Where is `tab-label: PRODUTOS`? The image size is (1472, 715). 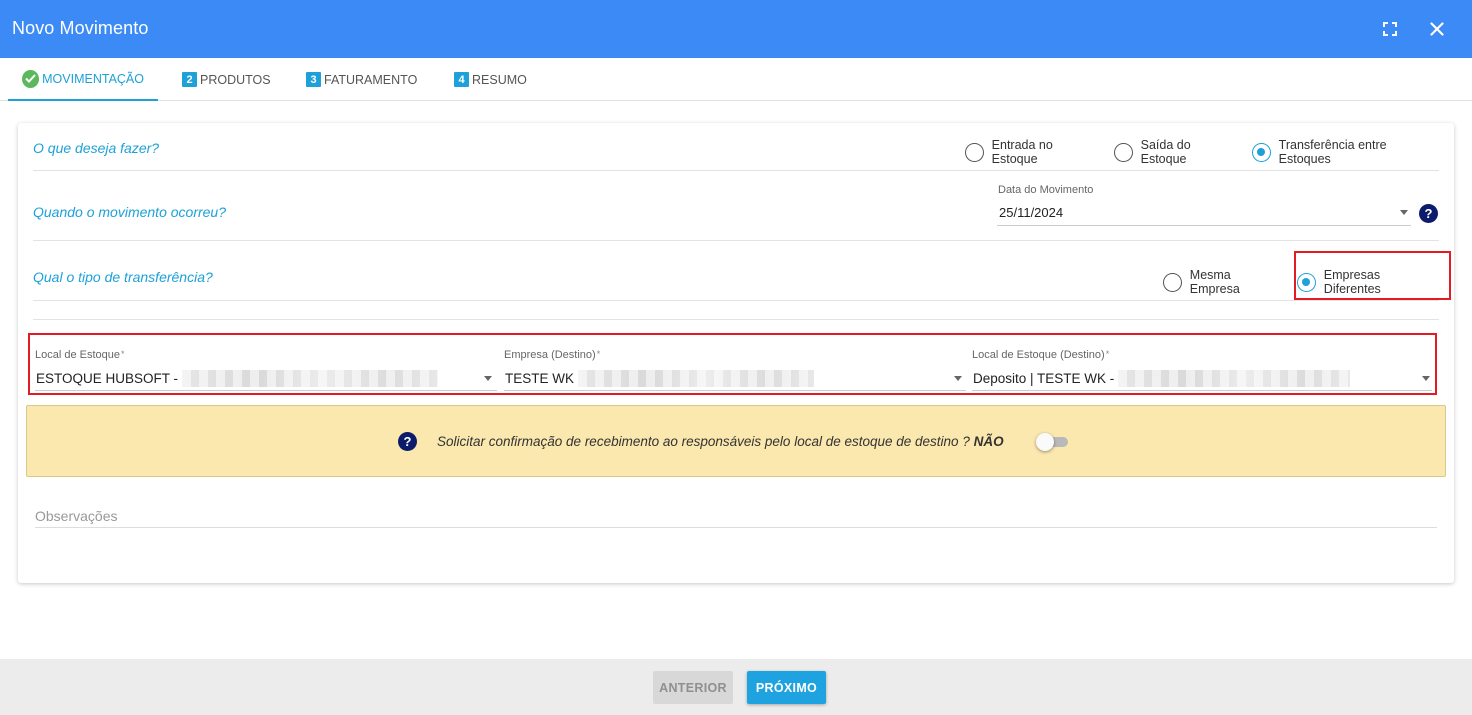
tab-label: PRODUTOS is located at coordinates (235, 79).